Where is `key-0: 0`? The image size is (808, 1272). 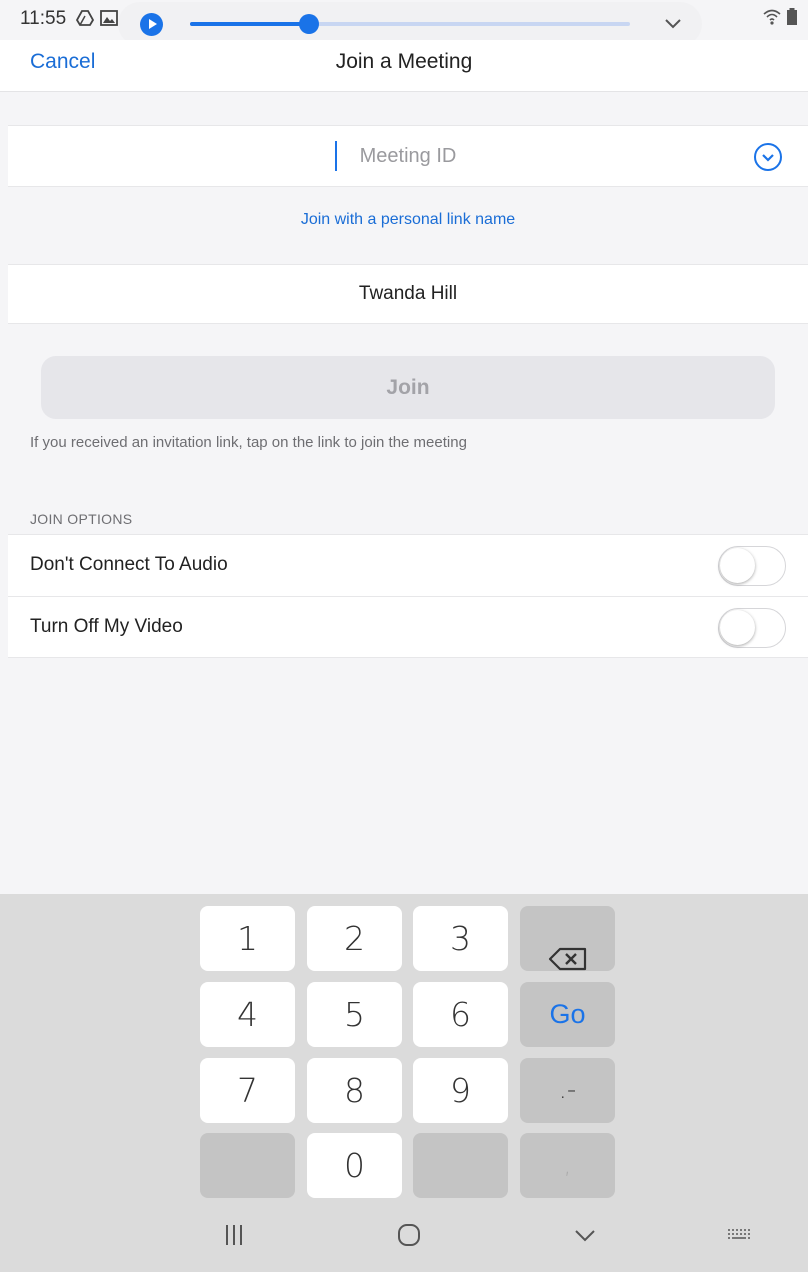 key-0: 0 is located at coordinates (354, 1165).